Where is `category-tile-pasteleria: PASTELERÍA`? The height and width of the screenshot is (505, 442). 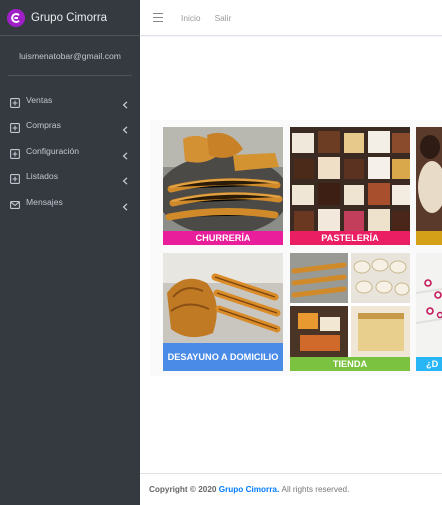 category-tile-pasteleria: PASTELERÍA is located at coordinates (350, 186).